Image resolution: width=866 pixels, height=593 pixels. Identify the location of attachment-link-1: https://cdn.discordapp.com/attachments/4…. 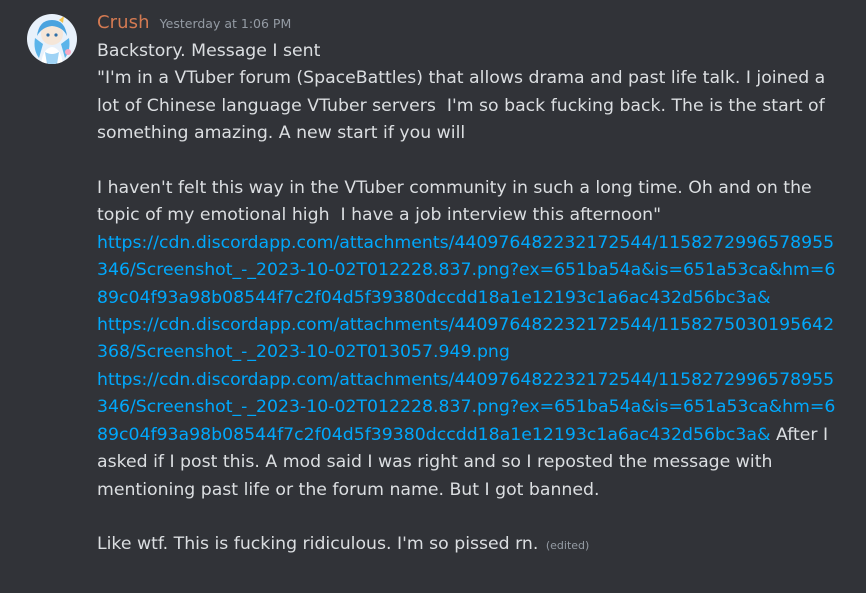
(466, 270).